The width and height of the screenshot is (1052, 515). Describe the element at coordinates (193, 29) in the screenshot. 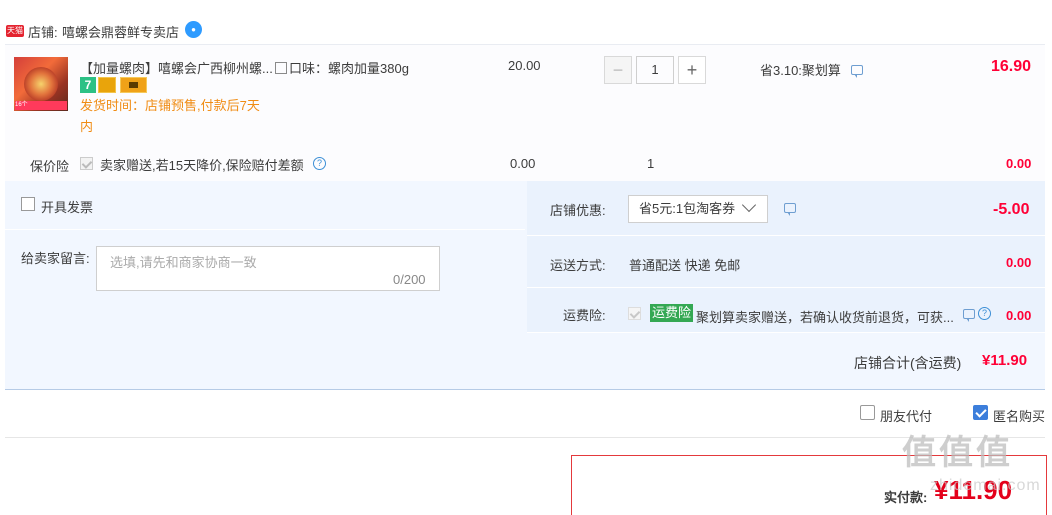

I see `chat-bubble-icon: ●` at that location.